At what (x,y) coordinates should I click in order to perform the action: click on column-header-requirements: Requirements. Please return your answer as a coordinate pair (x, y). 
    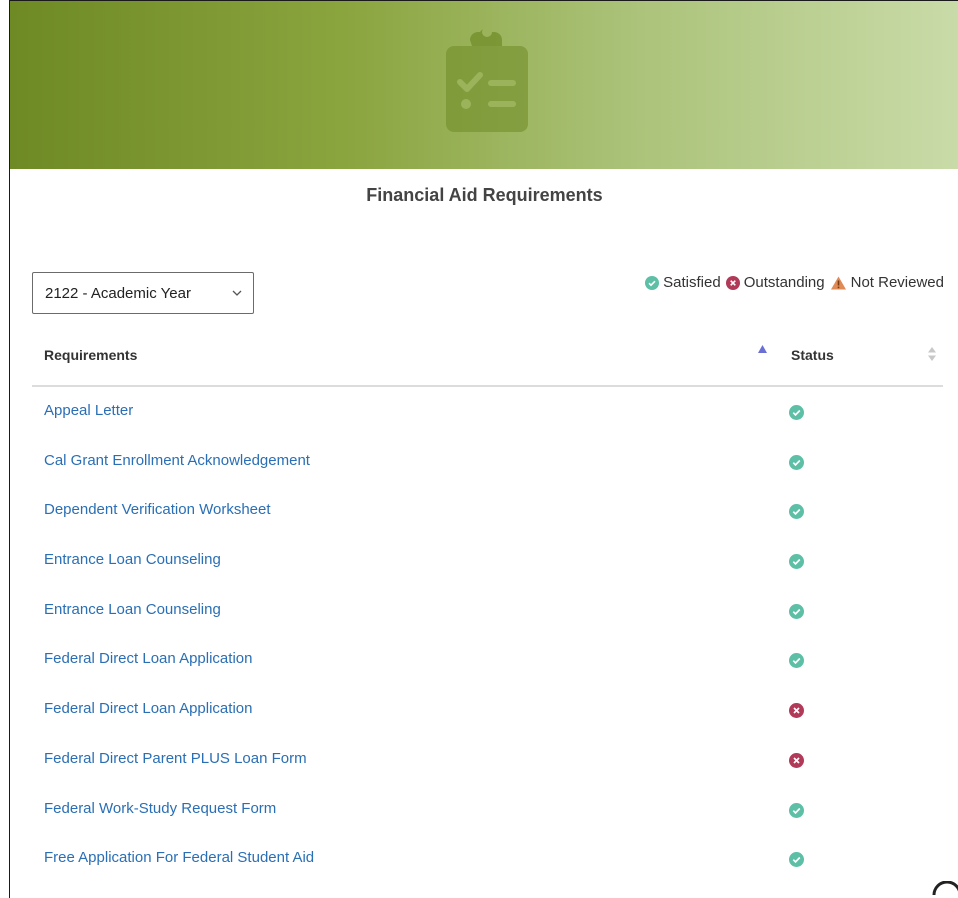
    Looking at the image, I should click on (90, 355).